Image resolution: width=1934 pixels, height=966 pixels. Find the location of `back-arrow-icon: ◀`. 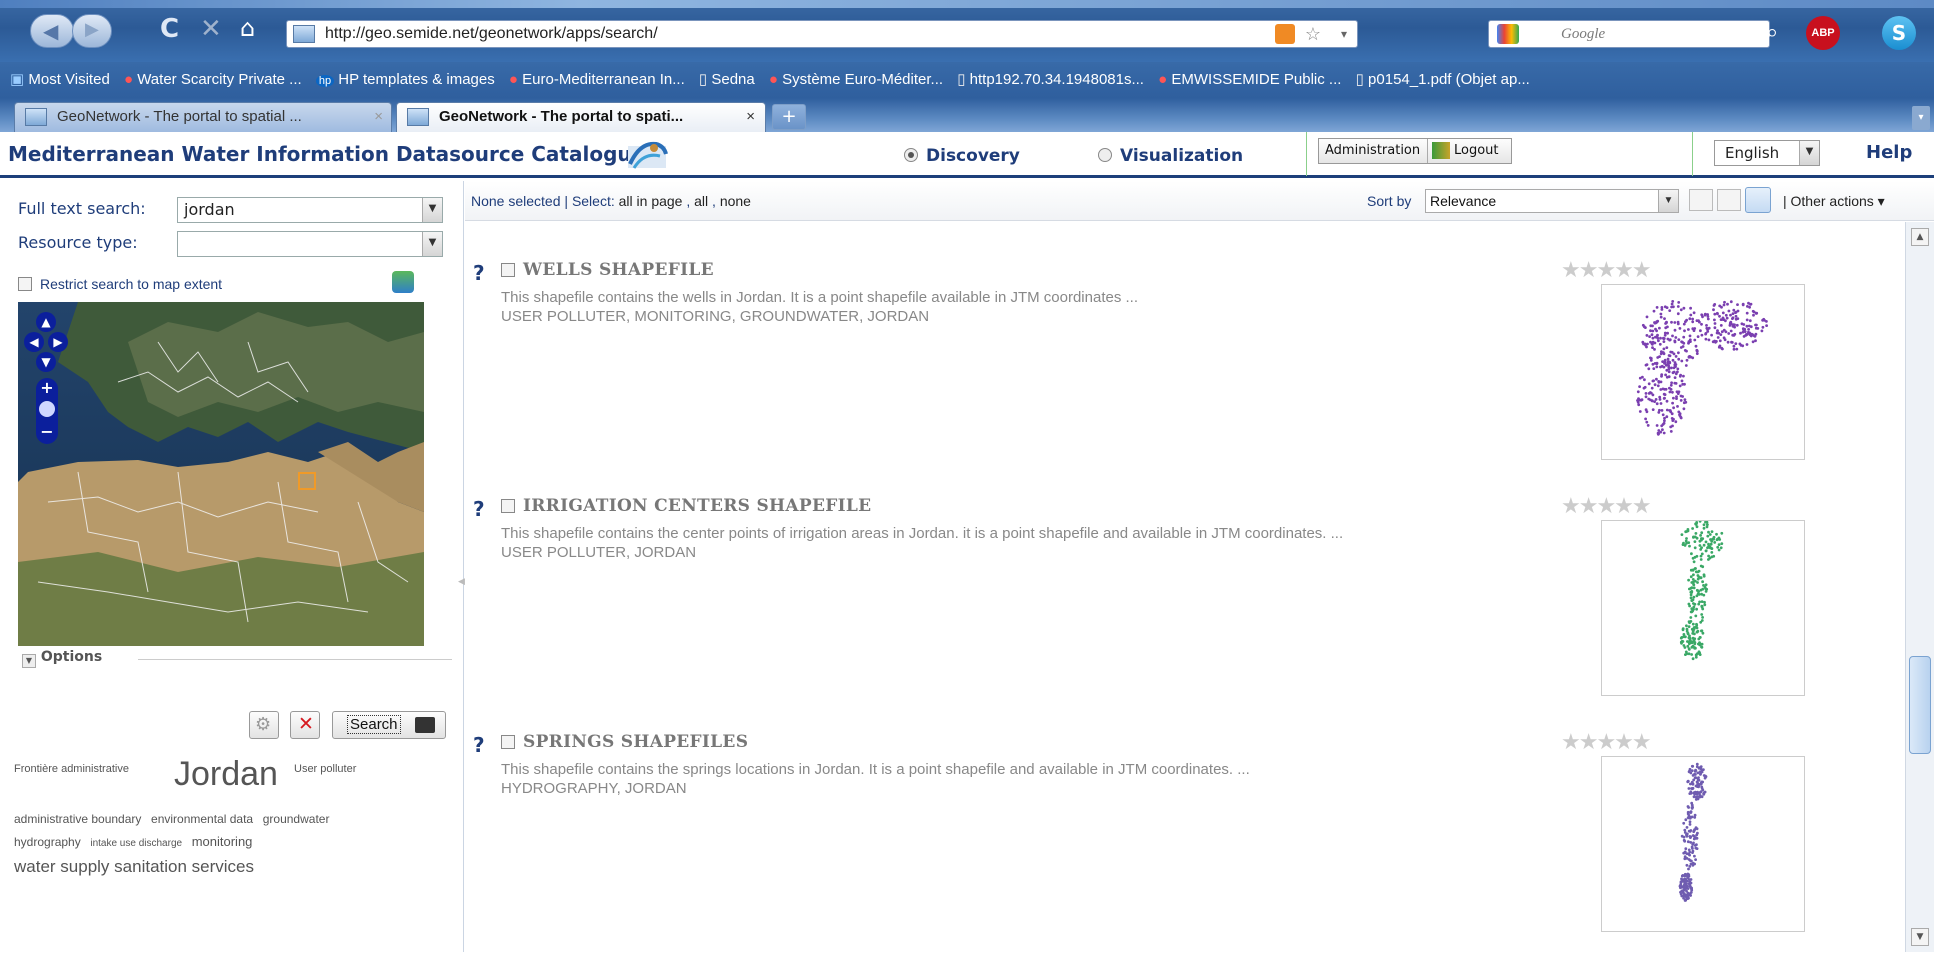

back-arrow-icon: ◀ is located at coordinates (51, 31).